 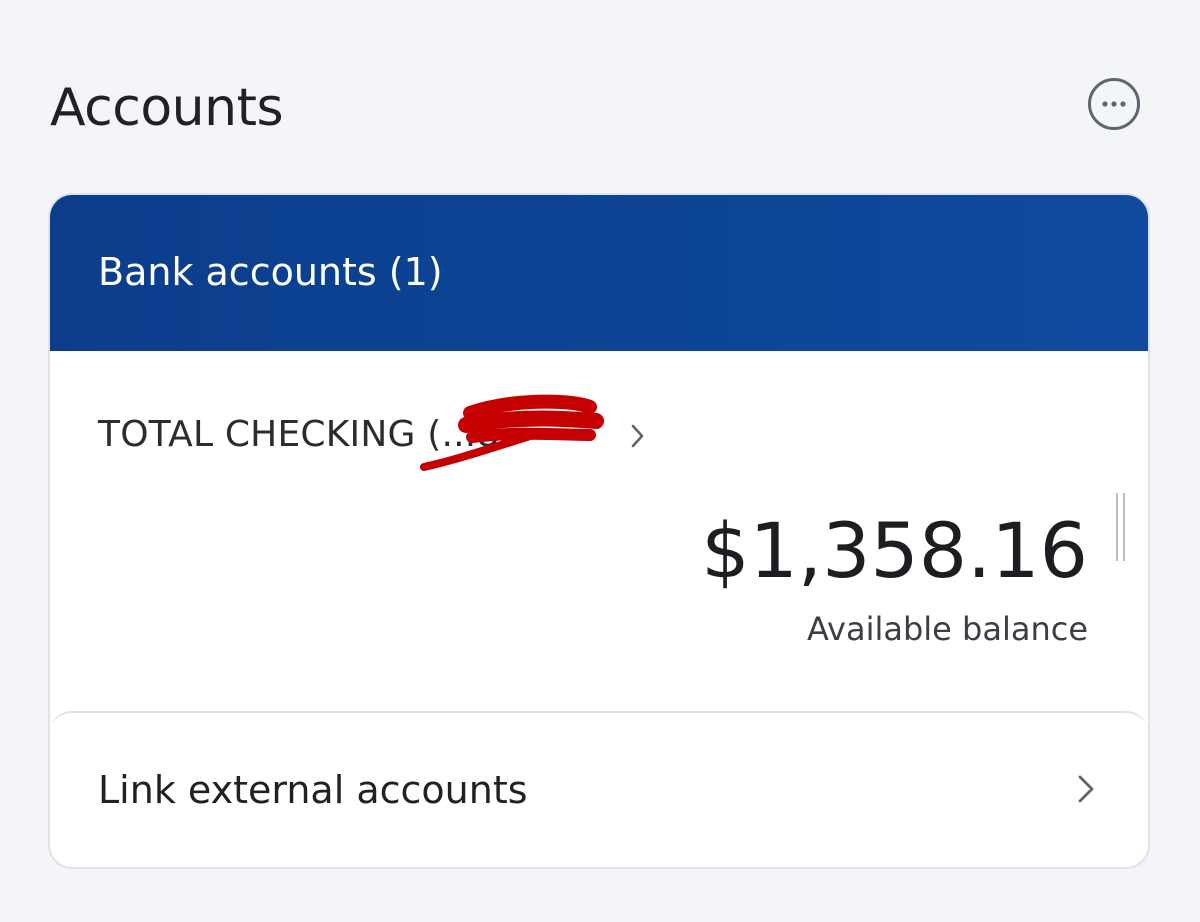 I want to click on available-balance-label: Available balance, so click(x=947, y=629).